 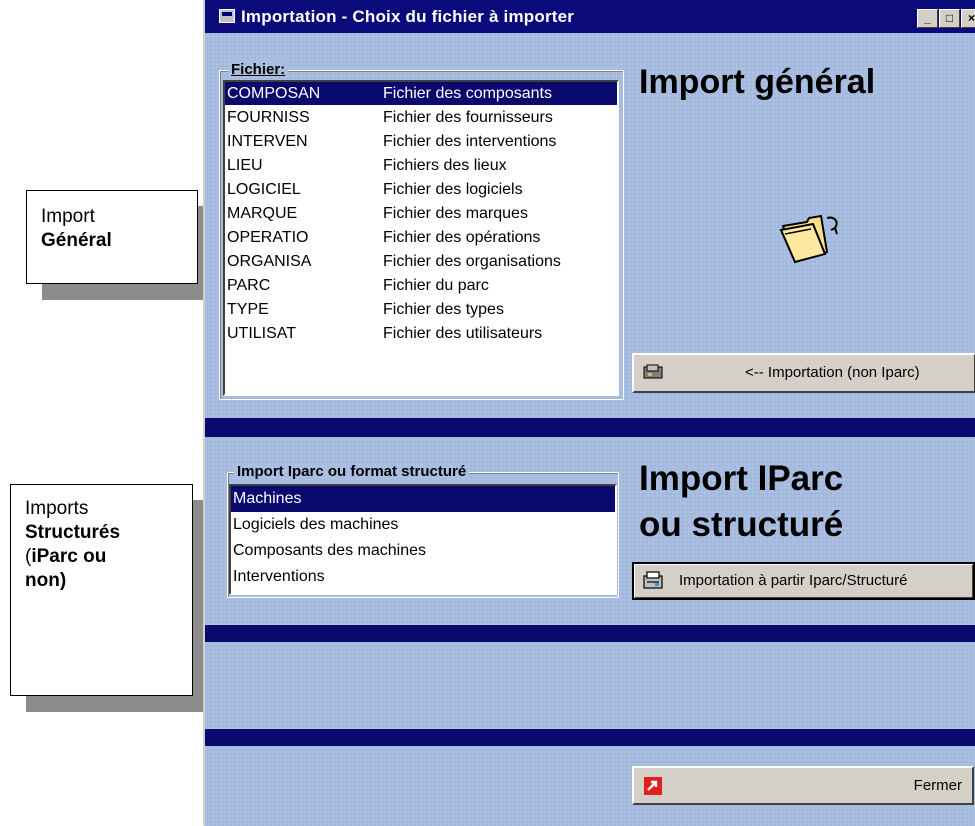 What do you see at coordinates (423, 525) in the screenshot?
I see `structured-list-item: Logiciels des machines` at bounding box center [423, 525].